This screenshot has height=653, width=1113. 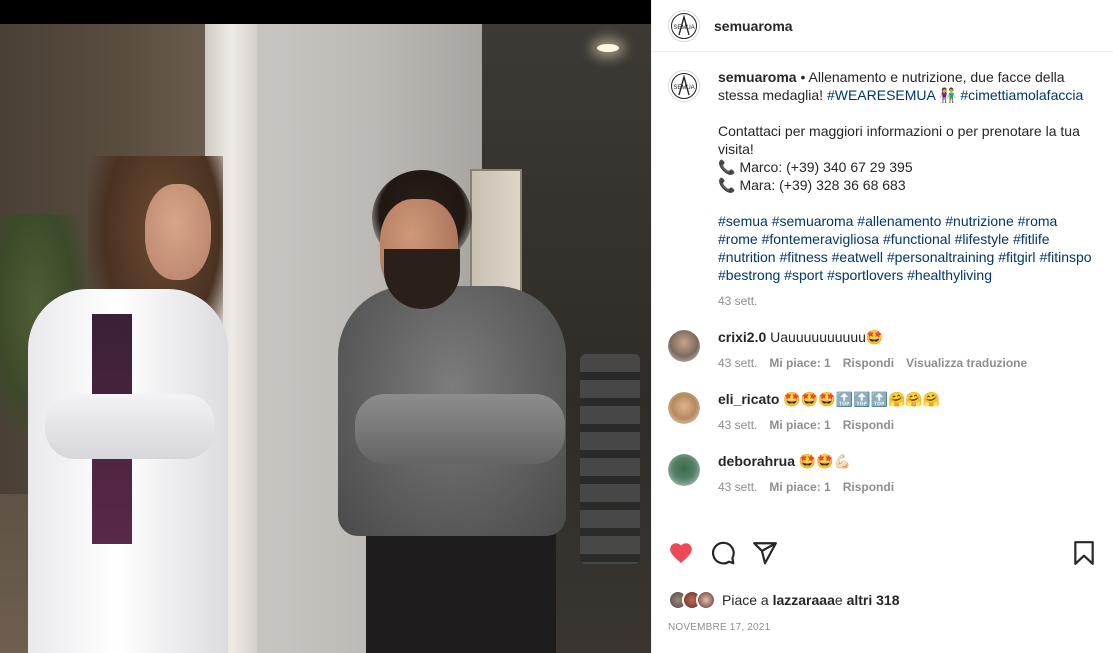 I want to click on hashtag-link: #fitinspo, so click(x=1065, y=257).